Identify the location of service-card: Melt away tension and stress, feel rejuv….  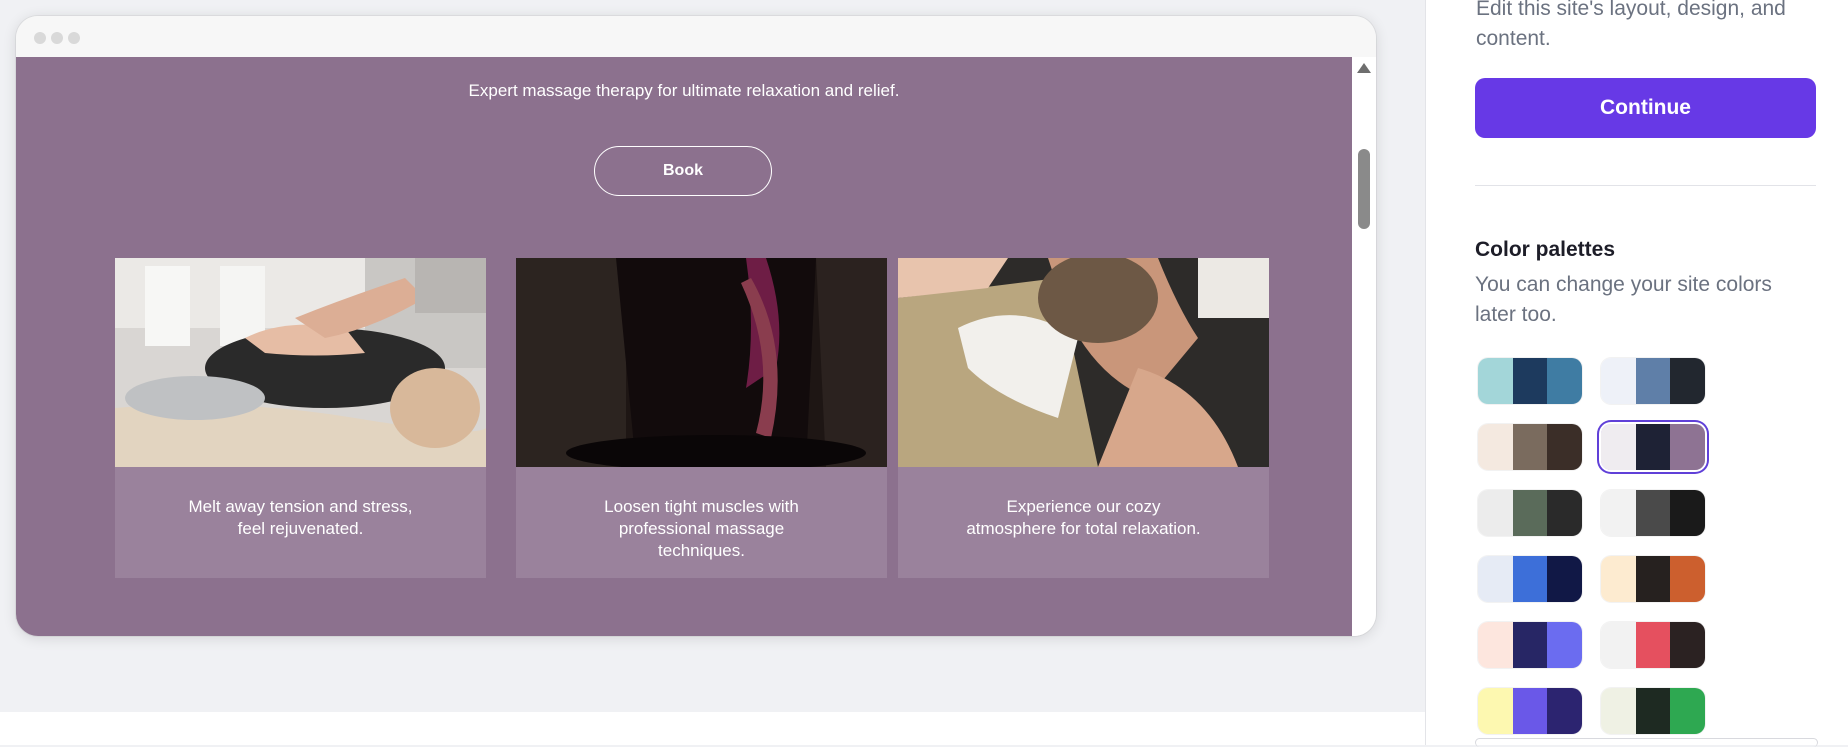
(300, 418).